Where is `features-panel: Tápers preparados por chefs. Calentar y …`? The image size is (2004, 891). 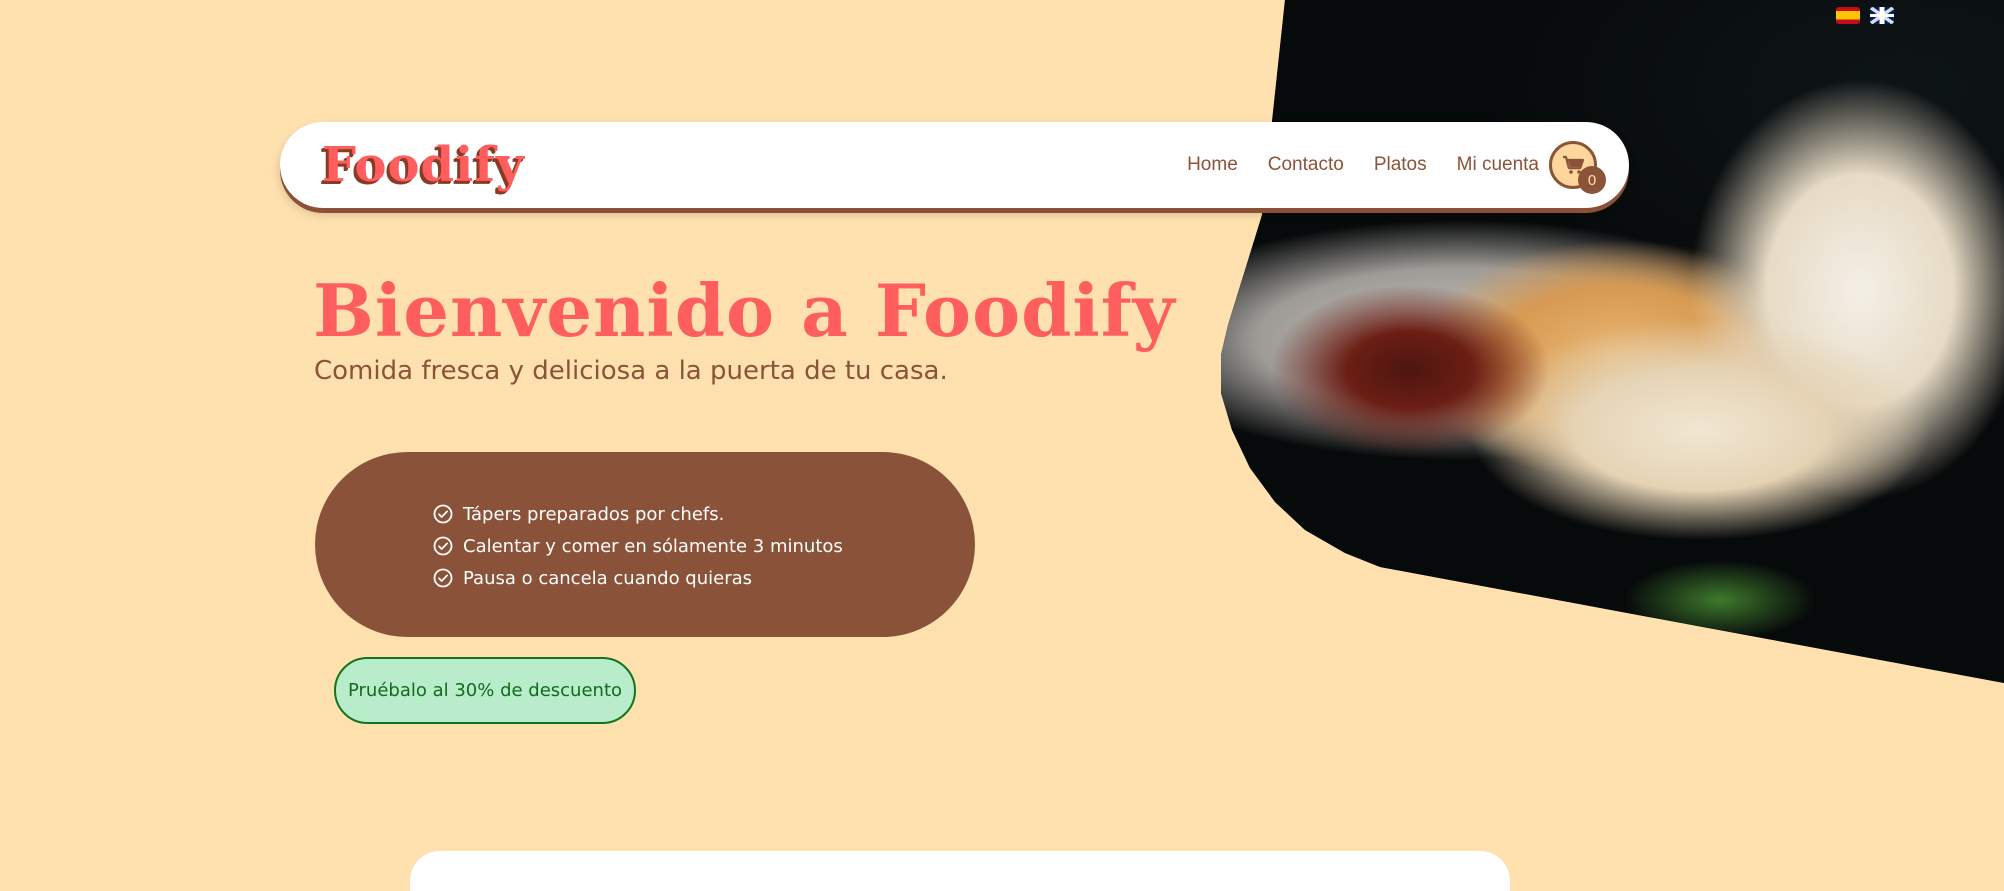 features-panel: Tápers preparados por chefs. Calentar y … is located at coordinates (645, 544).